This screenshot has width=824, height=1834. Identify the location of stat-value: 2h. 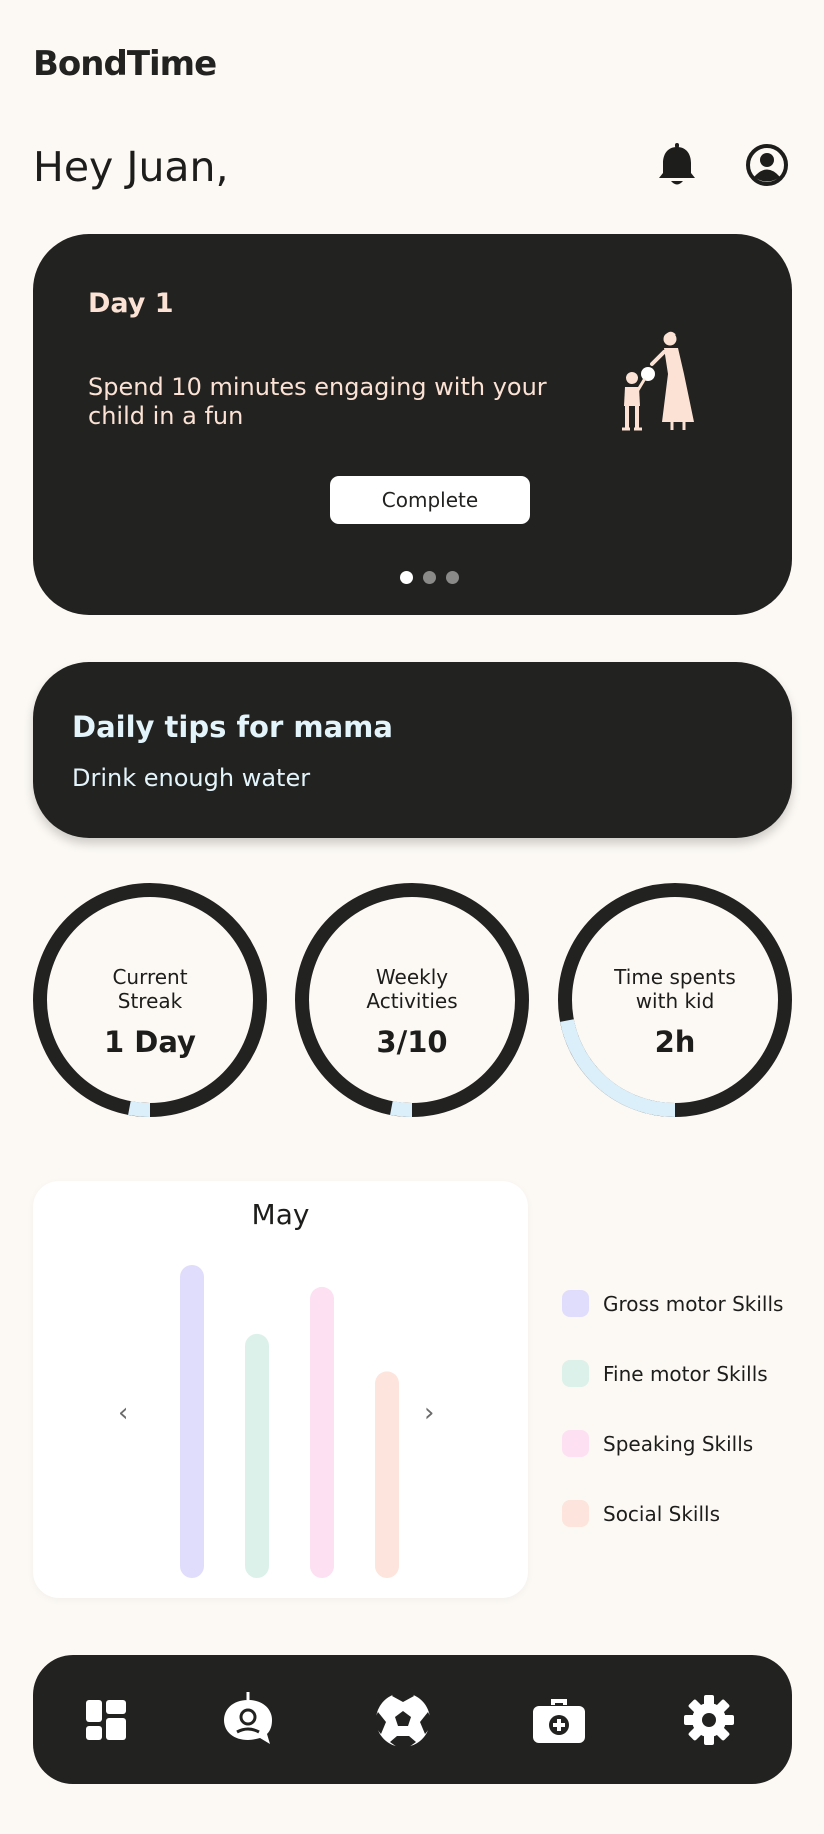
(675, 1042).